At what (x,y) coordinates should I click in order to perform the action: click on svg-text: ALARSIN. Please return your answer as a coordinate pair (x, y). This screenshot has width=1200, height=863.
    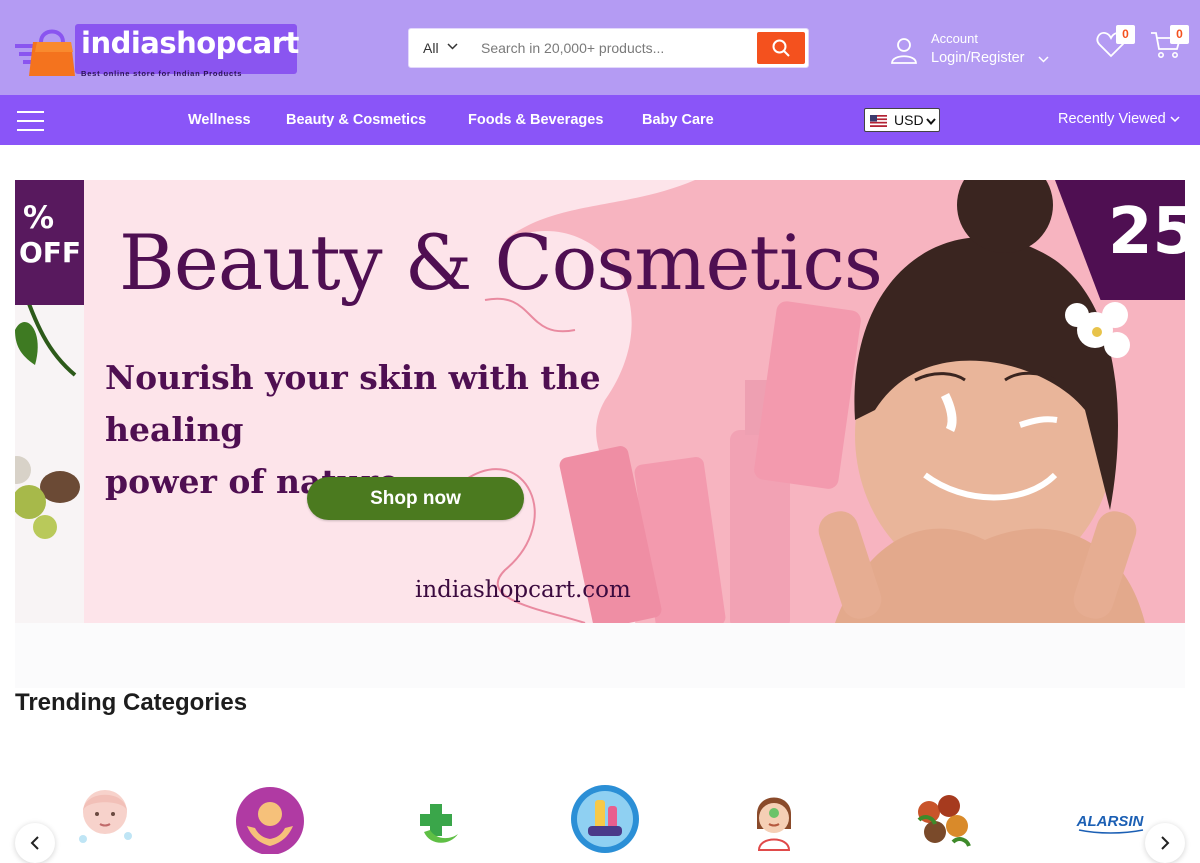
    Looking at the image, I should click on (1110, 821).